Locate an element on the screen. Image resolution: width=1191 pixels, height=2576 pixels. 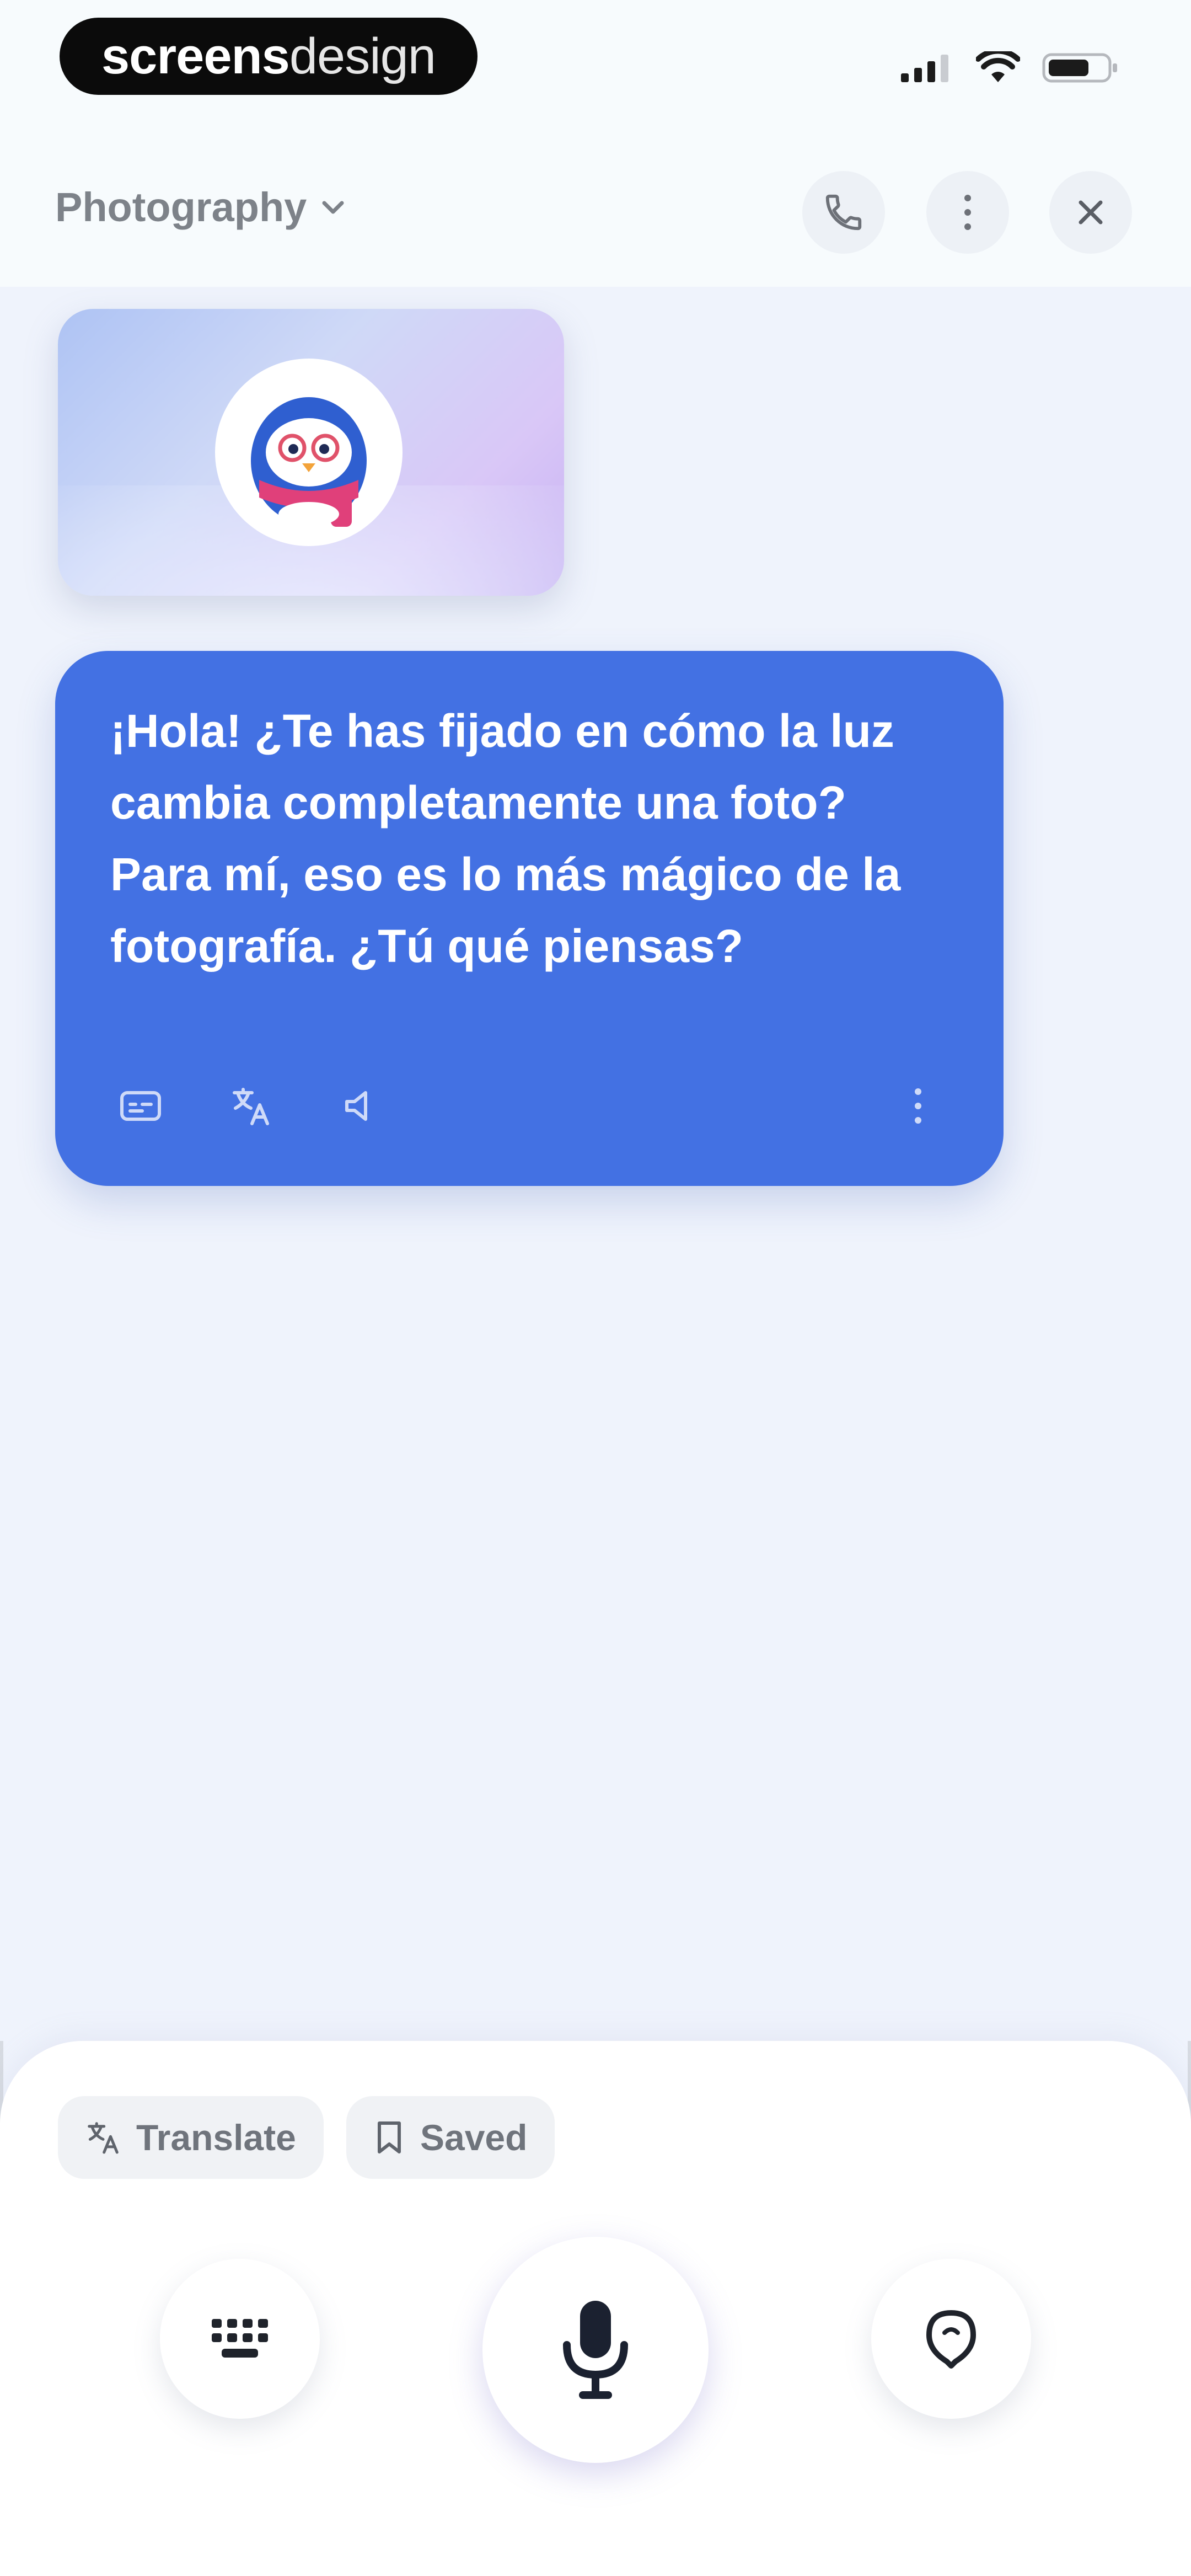
message-toolbar is located at coordinates (529, 1106).